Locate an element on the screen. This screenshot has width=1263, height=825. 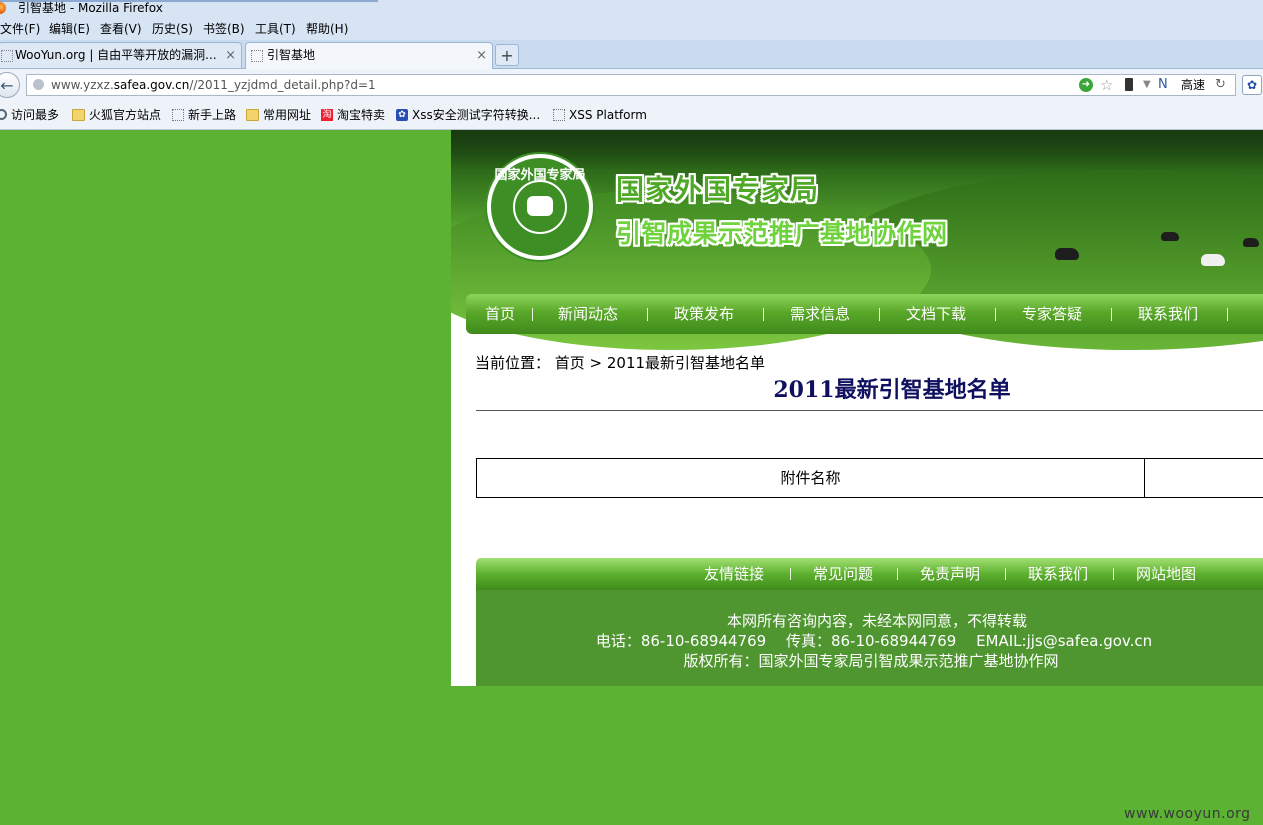
watermark: www.wooyun.org is located at coordinates (1187, 814).